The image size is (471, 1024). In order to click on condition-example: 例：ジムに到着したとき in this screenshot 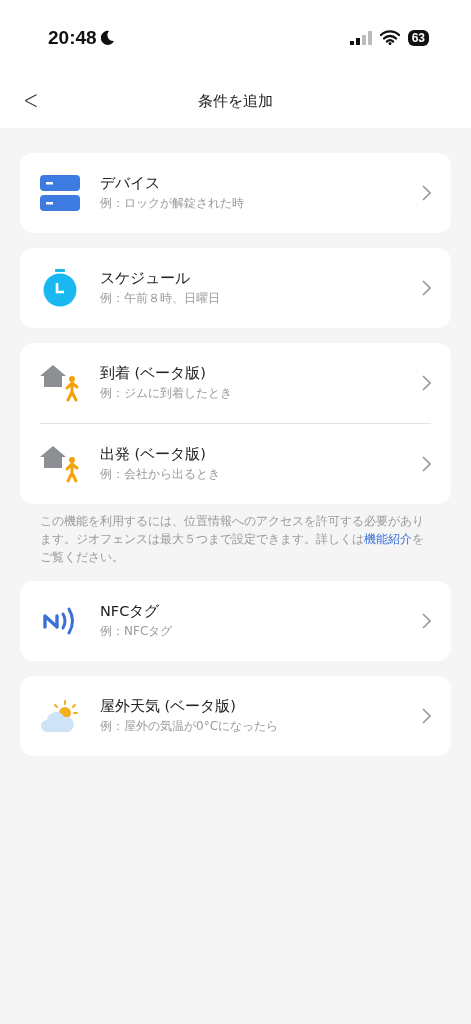, I will do `click(166, 393)`.